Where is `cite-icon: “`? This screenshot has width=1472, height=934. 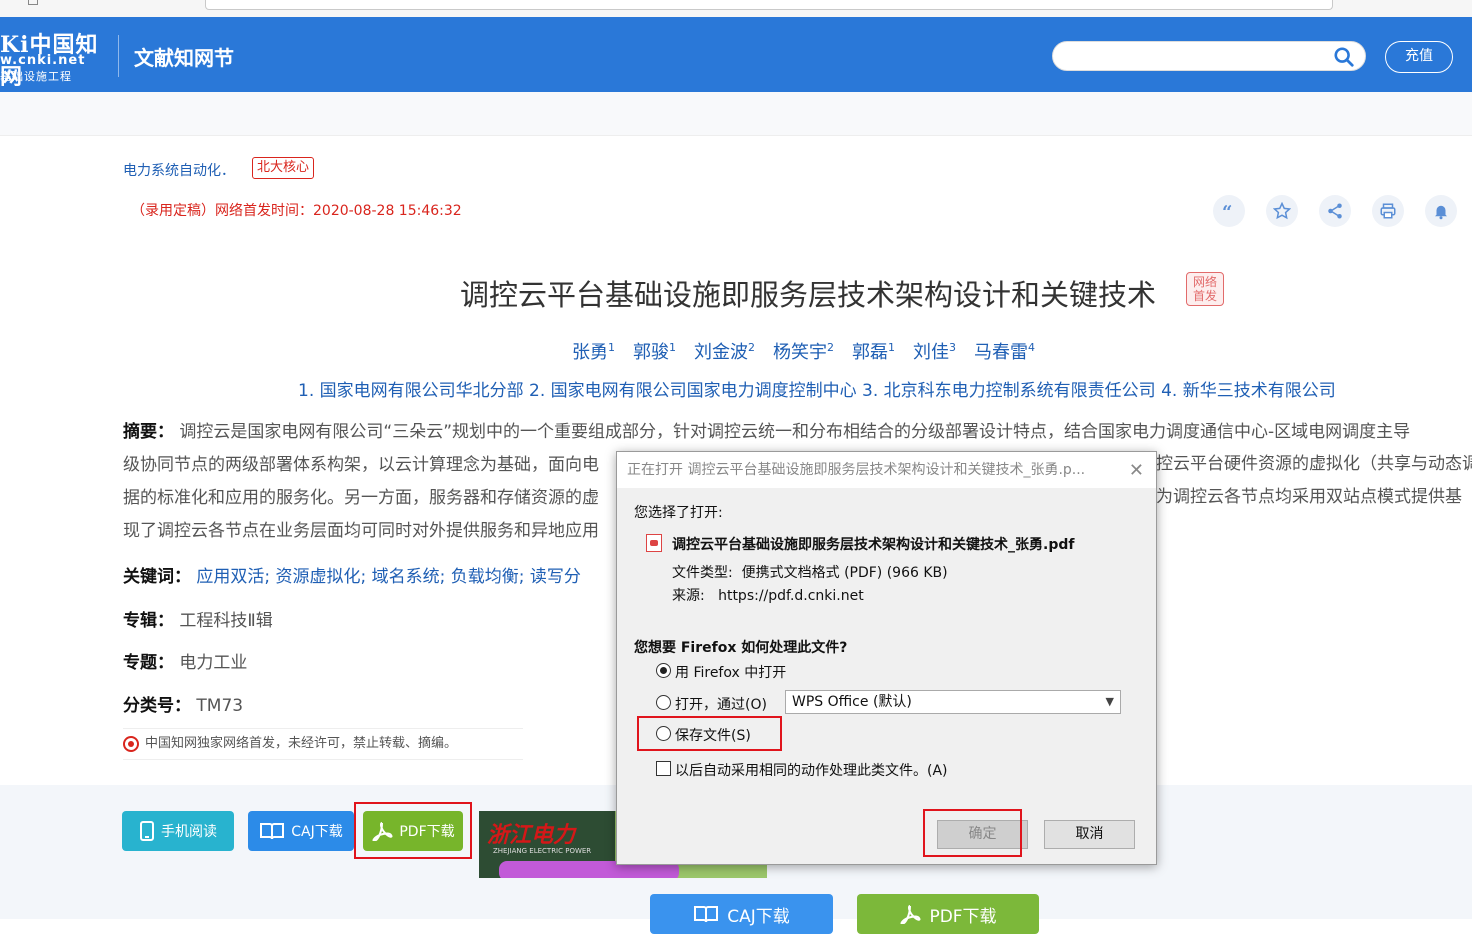
cite-icon: “ is located at coordinates (1229, 211).